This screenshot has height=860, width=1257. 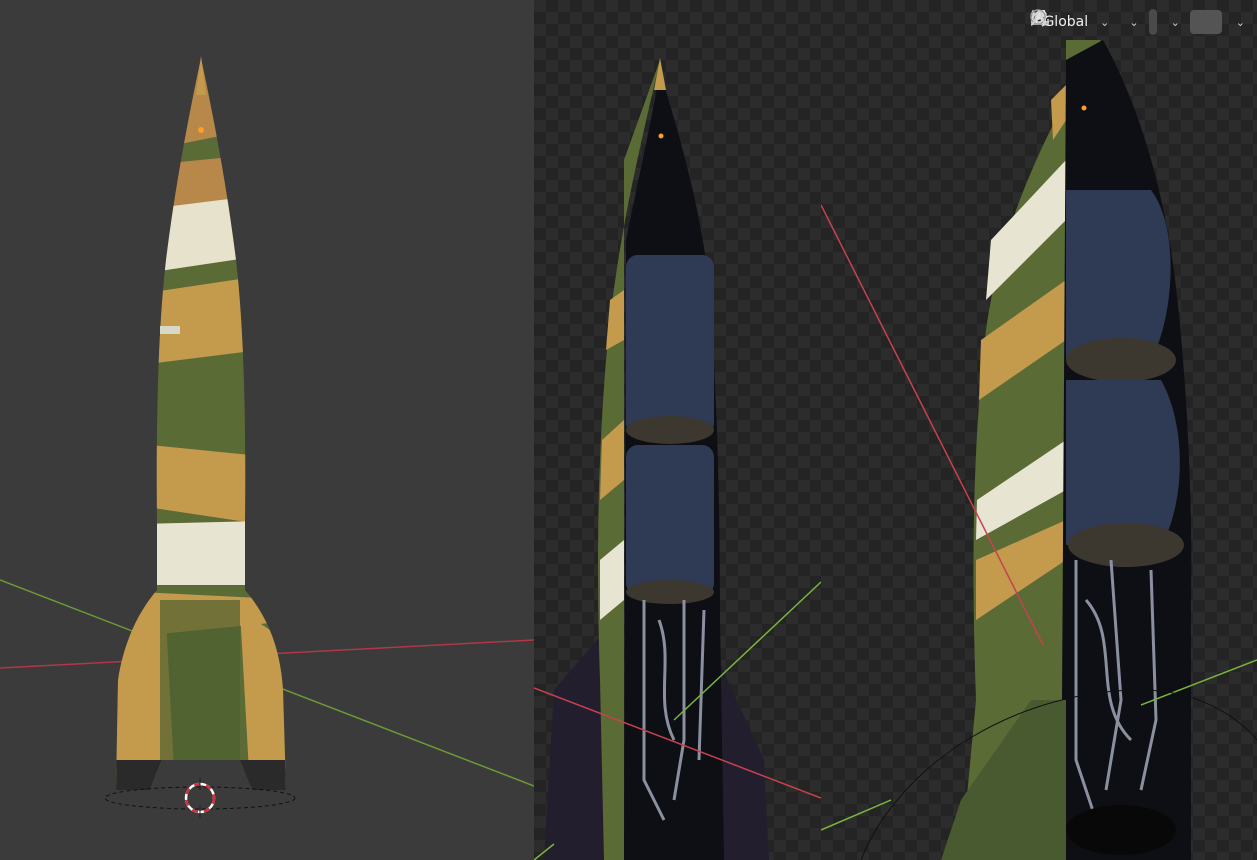 I want to click on proportional-edit-toggle, so click(x=1126, y=21).